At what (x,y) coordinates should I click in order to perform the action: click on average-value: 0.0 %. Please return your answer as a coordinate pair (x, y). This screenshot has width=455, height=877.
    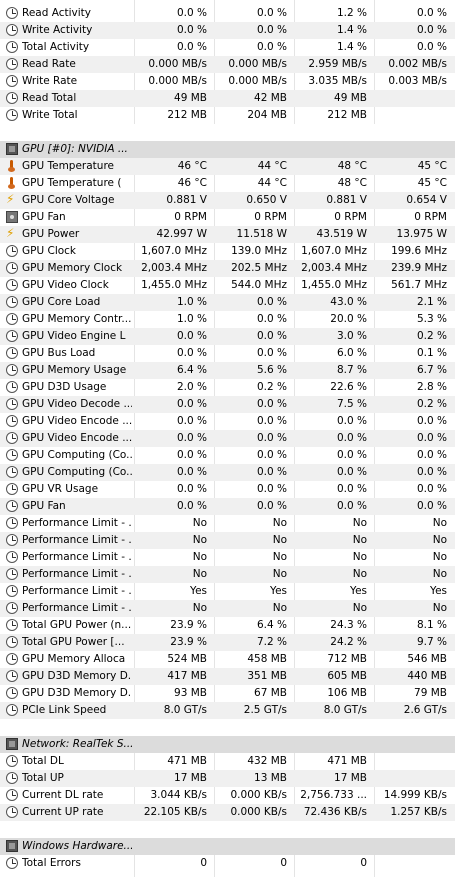
    Looking at the image, I should click on (431, 506).